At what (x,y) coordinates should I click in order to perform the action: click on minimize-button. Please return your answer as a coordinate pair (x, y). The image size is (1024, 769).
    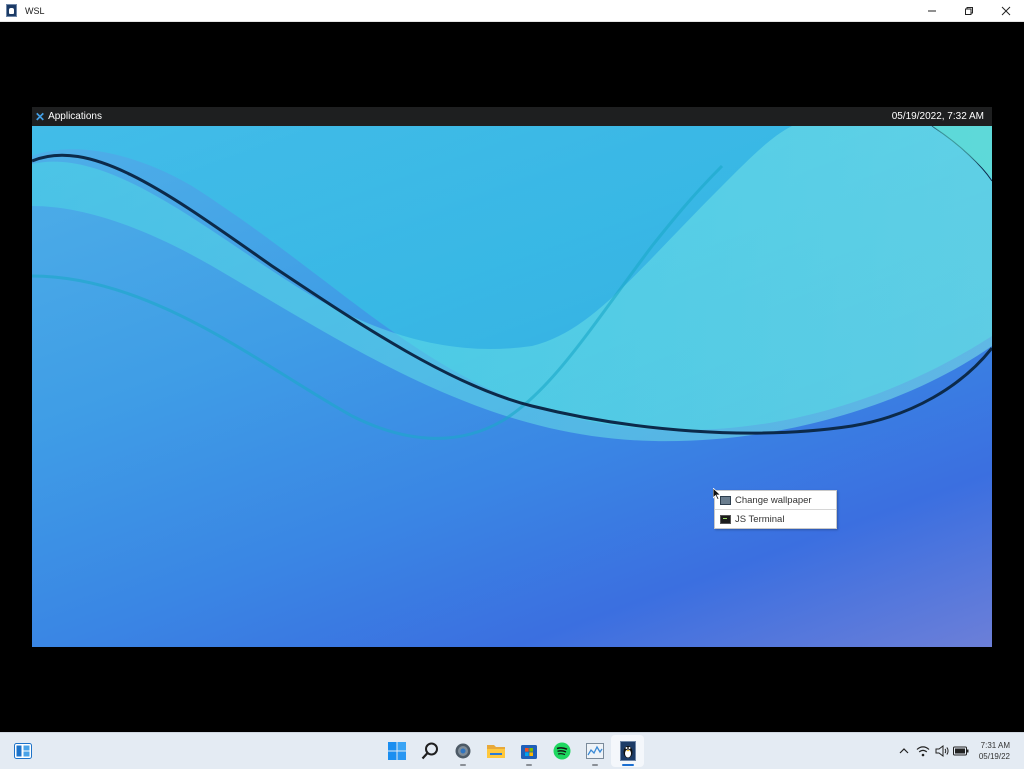
    Looking at the image, I should click on (931, 10).